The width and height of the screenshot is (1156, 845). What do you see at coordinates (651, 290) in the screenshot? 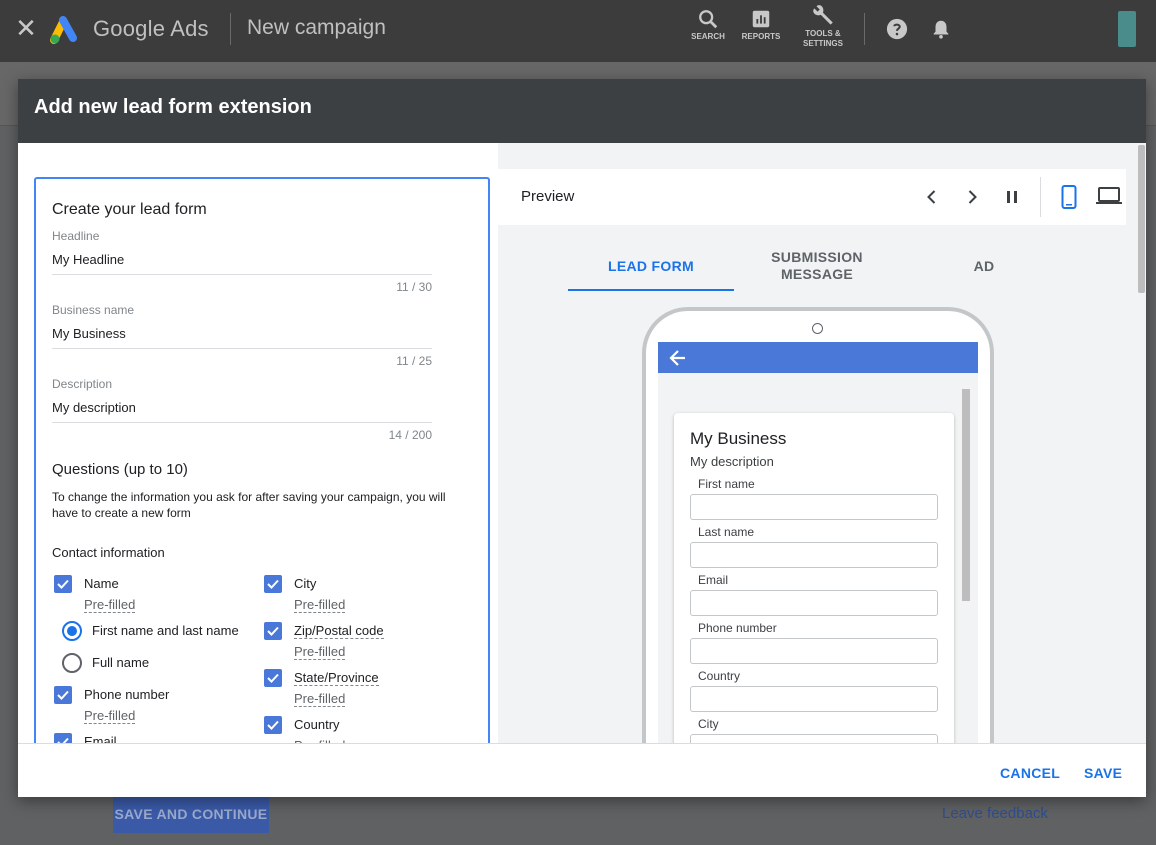
I see `active-tab-indicator` at bounding box center [651, 290].